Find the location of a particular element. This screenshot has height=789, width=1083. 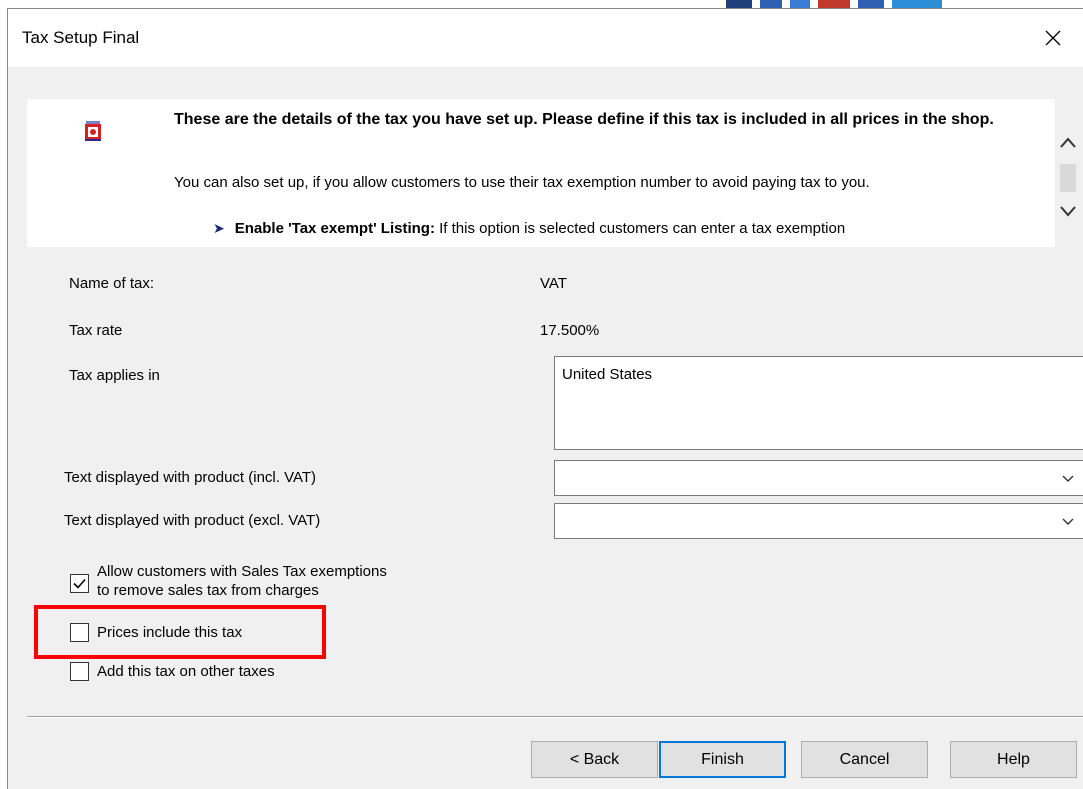

scrollbar-thumb is located at coordinates (1068, 178).